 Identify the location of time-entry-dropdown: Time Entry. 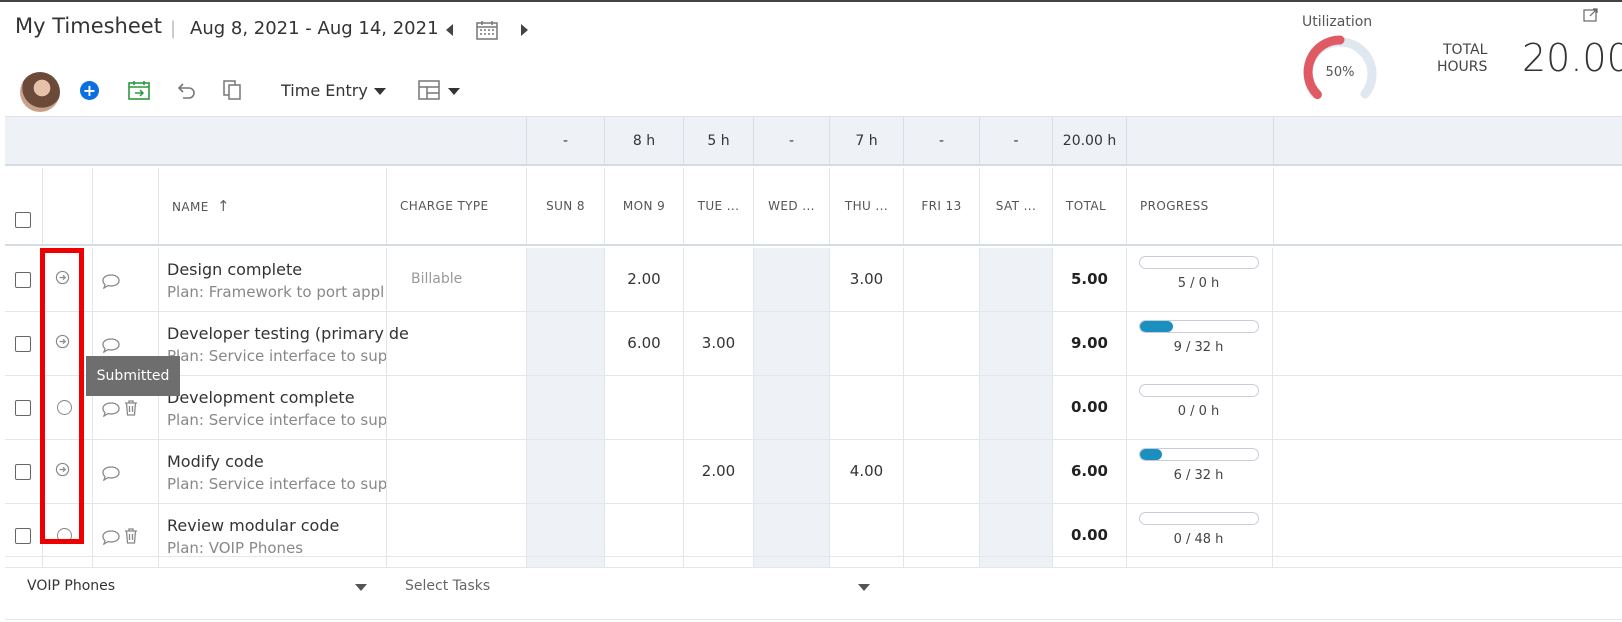
(324, 90).